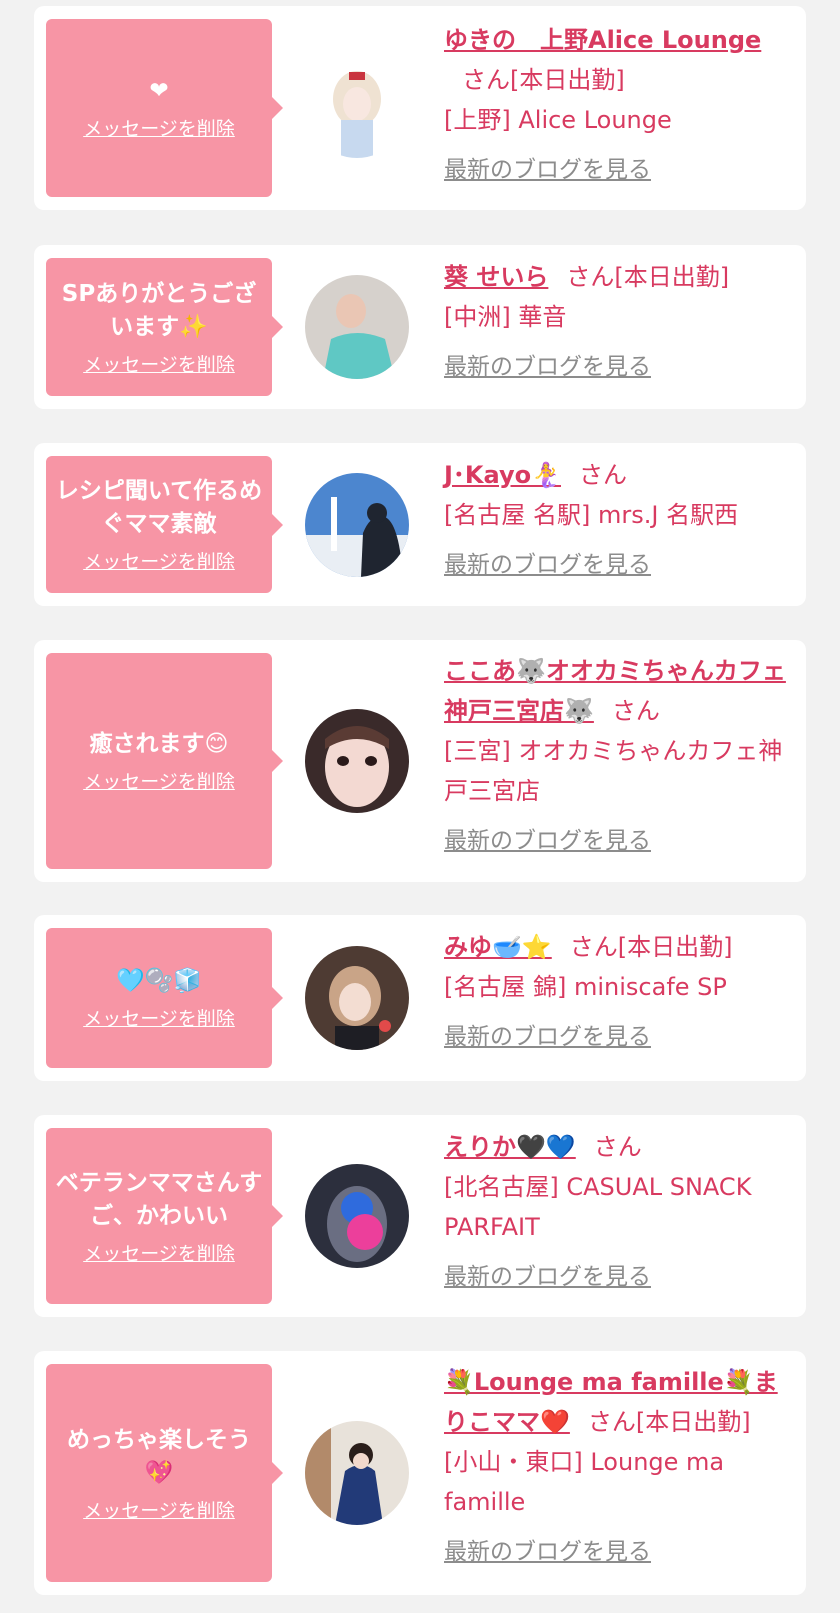 The image size is (840, 1613). What do you see at coordinates (584, 1482) in the screenshot?
I see `shop-name: [小山・東口] Lounge ma famille` at bounding box center [584, 1482].